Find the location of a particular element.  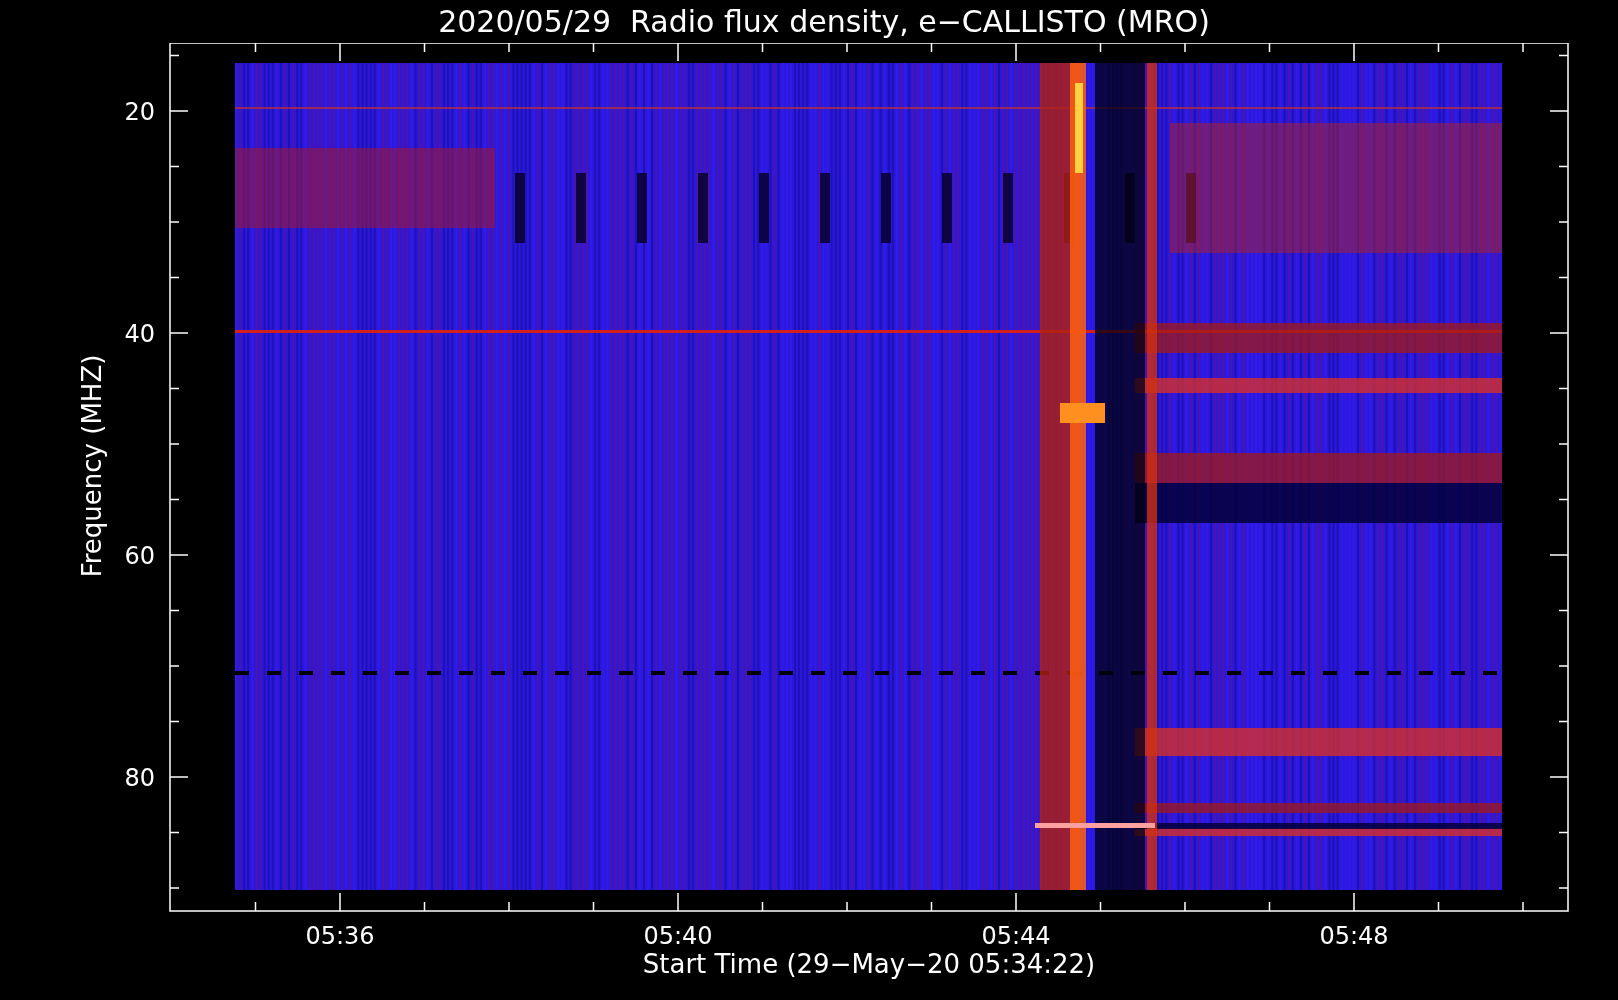

y-tick-label: 60 is located at coordinates (139, 556).